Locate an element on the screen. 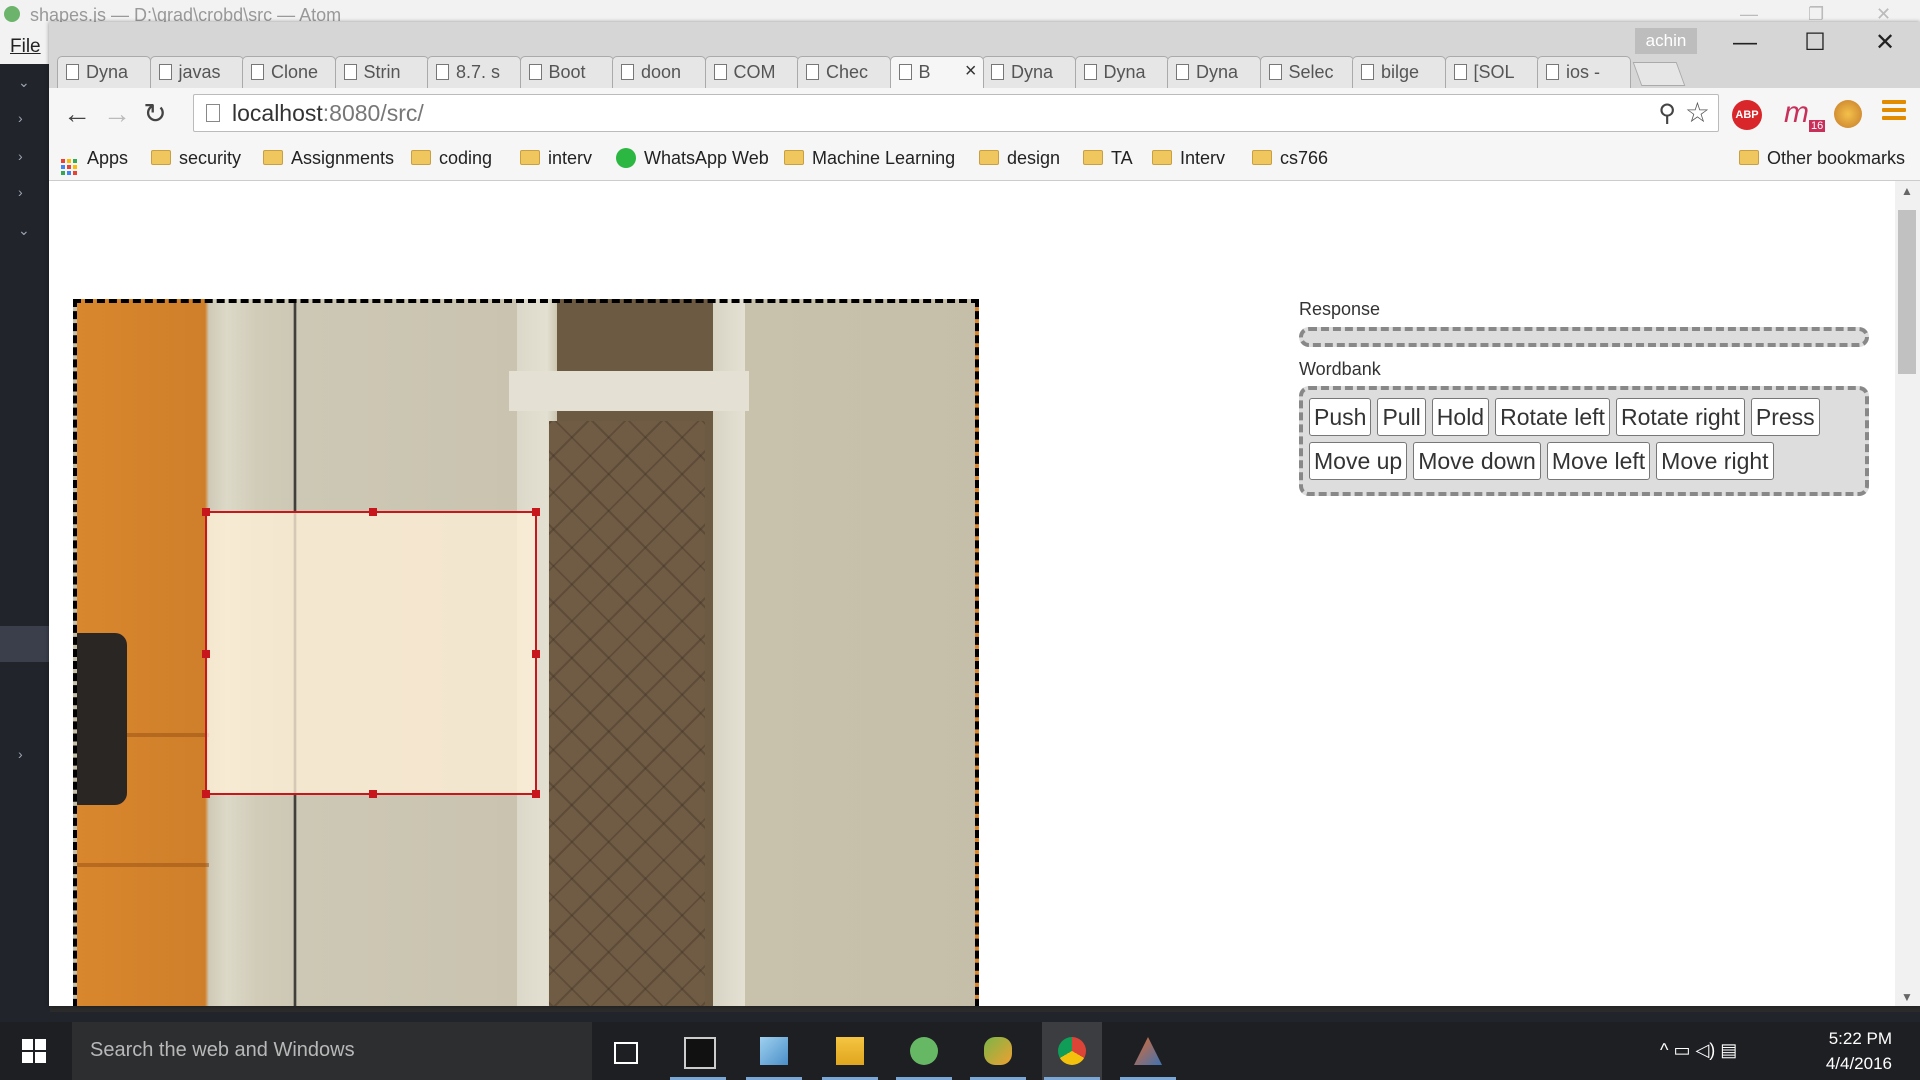 The width and height of the screenshot is (1920, 1080). other-bookmarks: Other bookmarks is located at coordinates (1822, 158).